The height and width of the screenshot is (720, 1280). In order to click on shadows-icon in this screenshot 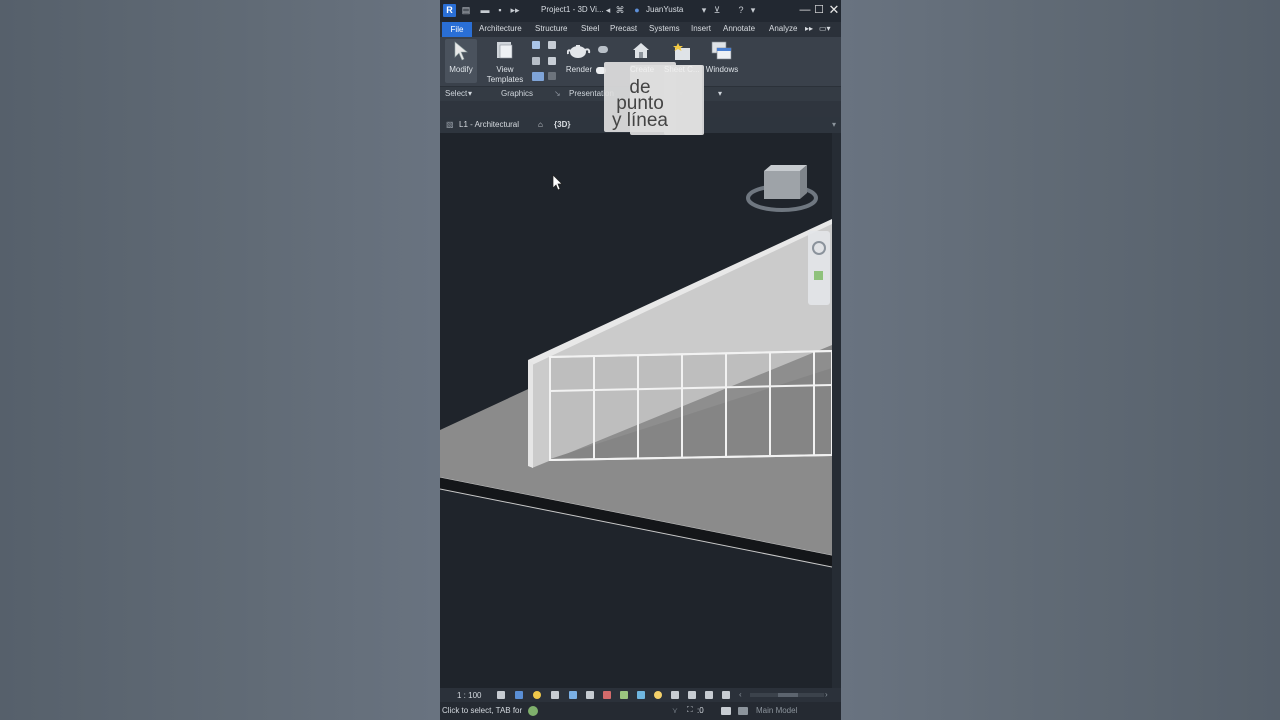, I will do `click(555, 695)`.